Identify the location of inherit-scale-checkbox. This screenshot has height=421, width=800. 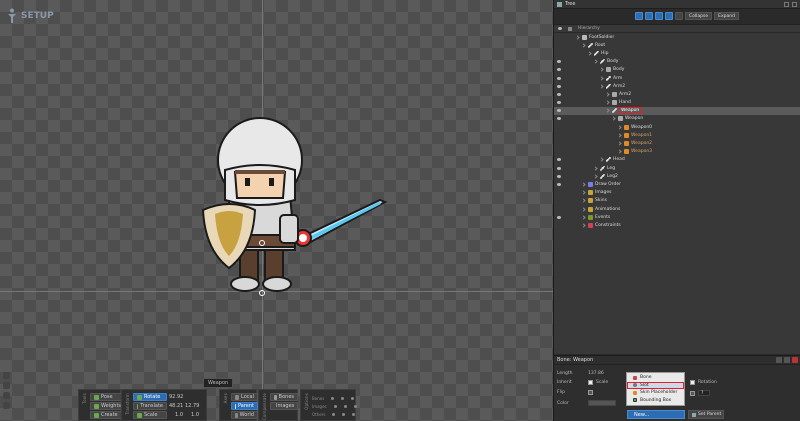
(590, 382).